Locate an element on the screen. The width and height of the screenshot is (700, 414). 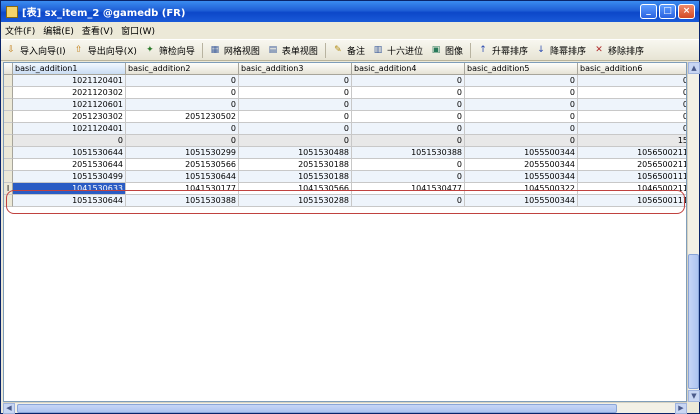
toolbar-button-import: ⇩ 导入向导(I) is located at coordinates (35, 50).